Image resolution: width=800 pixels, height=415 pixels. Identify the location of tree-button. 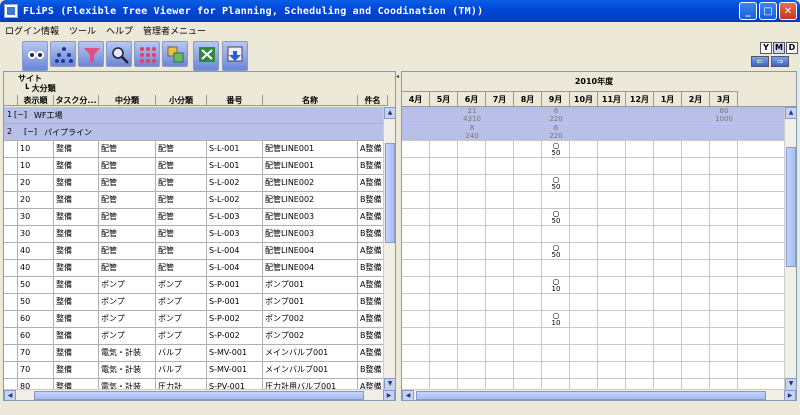
(63, 54).